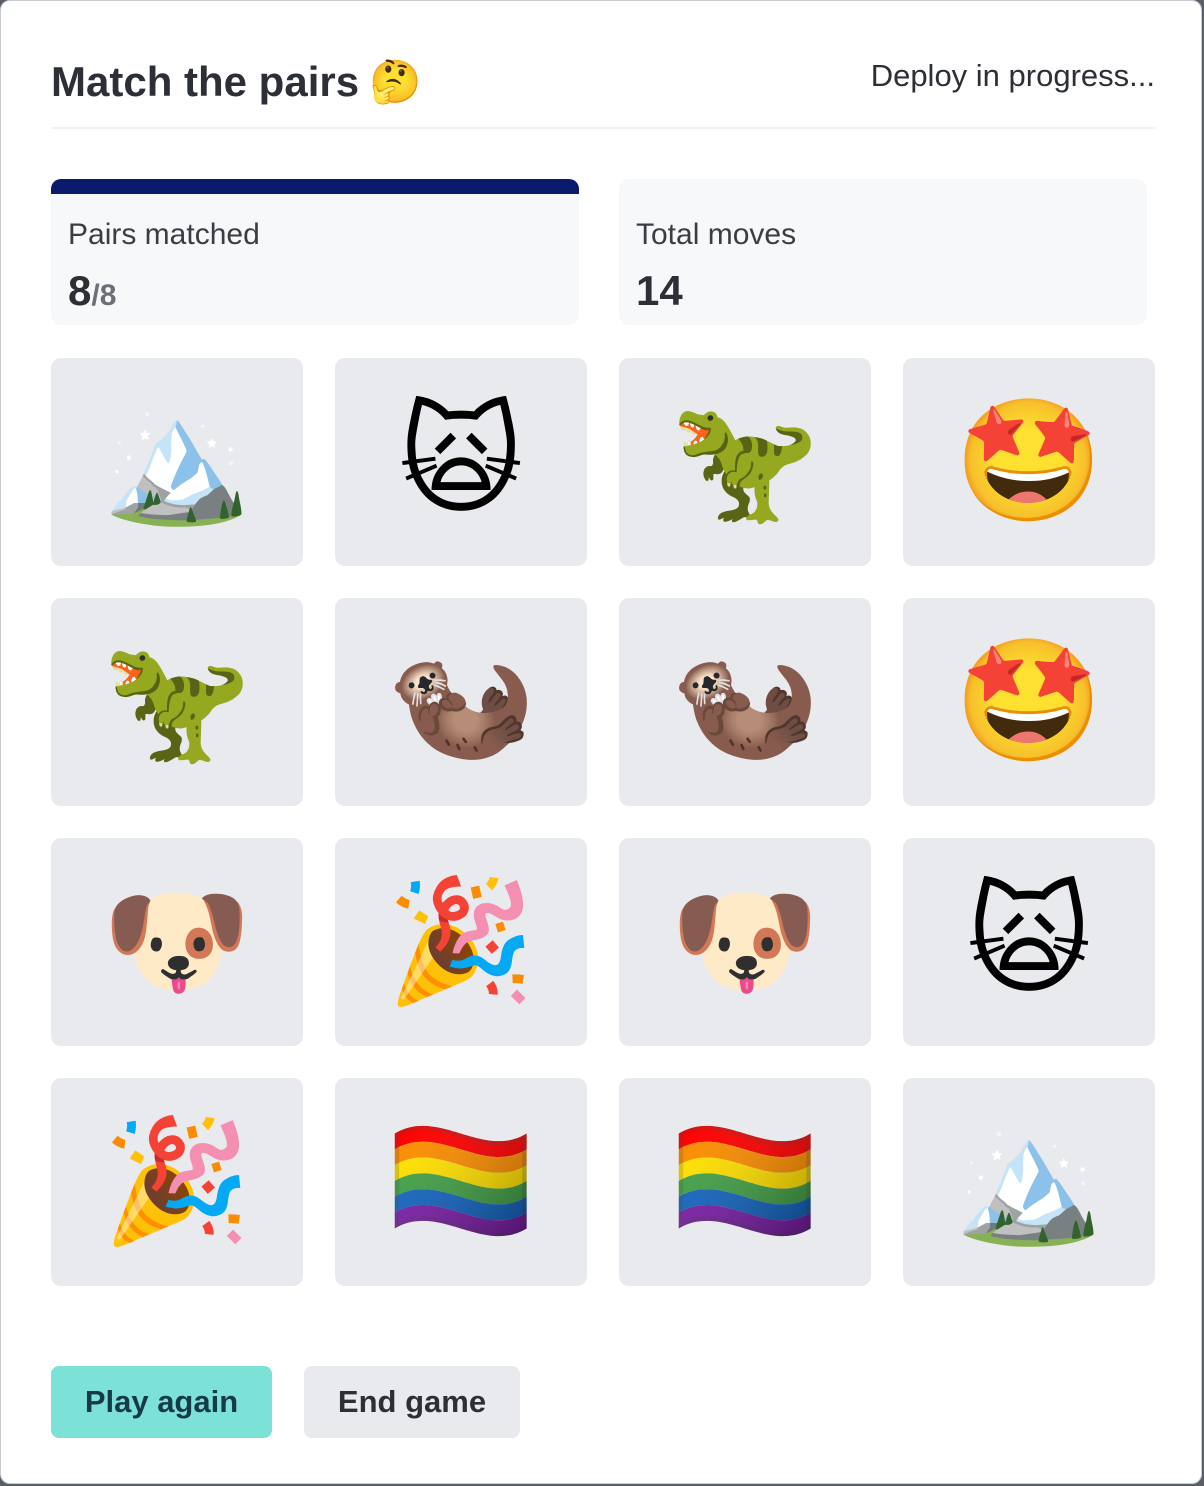 The height and width of the screenshot is (1486, 1204). Describe the element at coordinates (161, 1402) in the screenshot. I see `play-again-button: Play again` at that location.